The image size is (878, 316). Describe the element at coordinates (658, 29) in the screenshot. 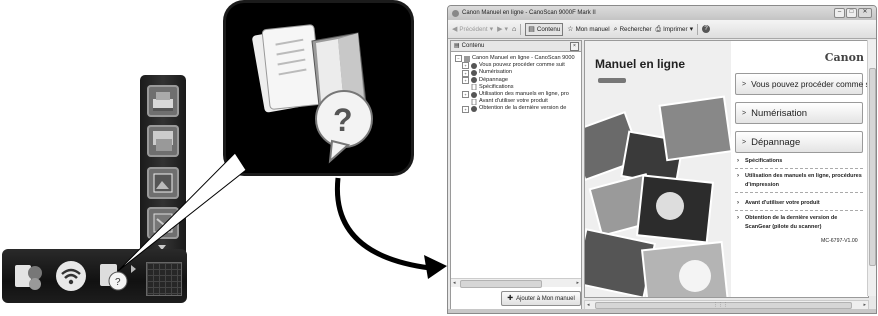

I see `printer-icon: ⎙` at that location.